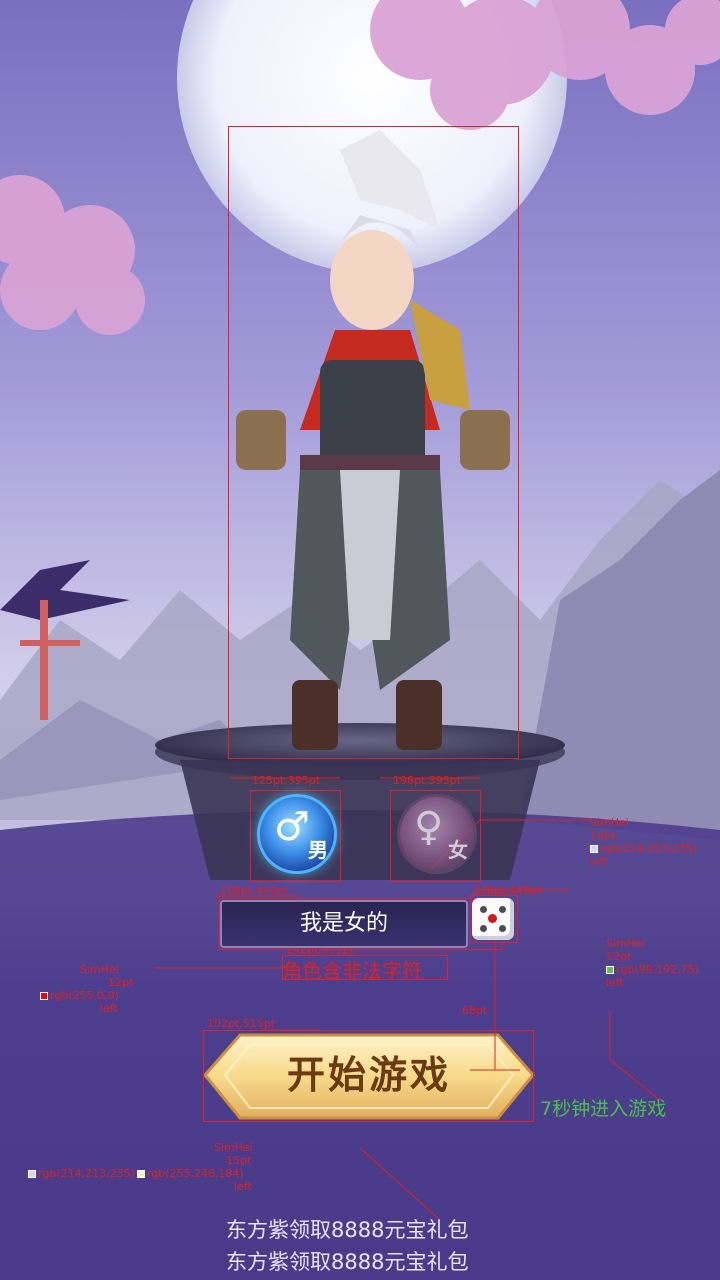 The height and width of the screenshot is (1280, 720). Describe the element at coordinates (344, 924) in the screenshot. I see `character-name-input: 我是女的` at that location.